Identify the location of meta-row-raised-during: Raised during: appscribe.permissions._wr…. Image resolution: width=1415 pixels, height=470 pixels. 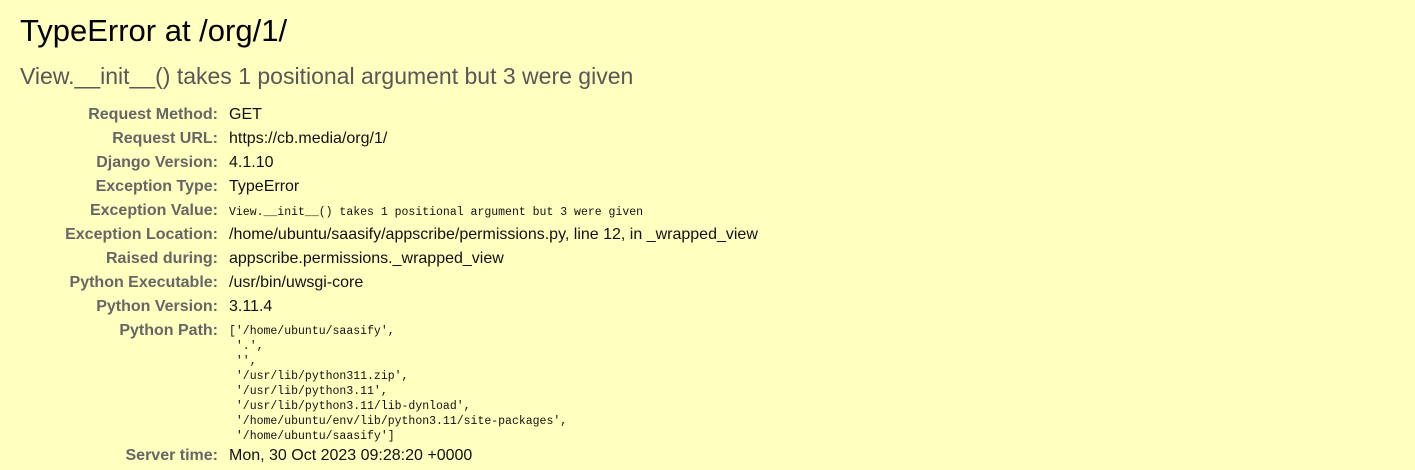
(389, 259).